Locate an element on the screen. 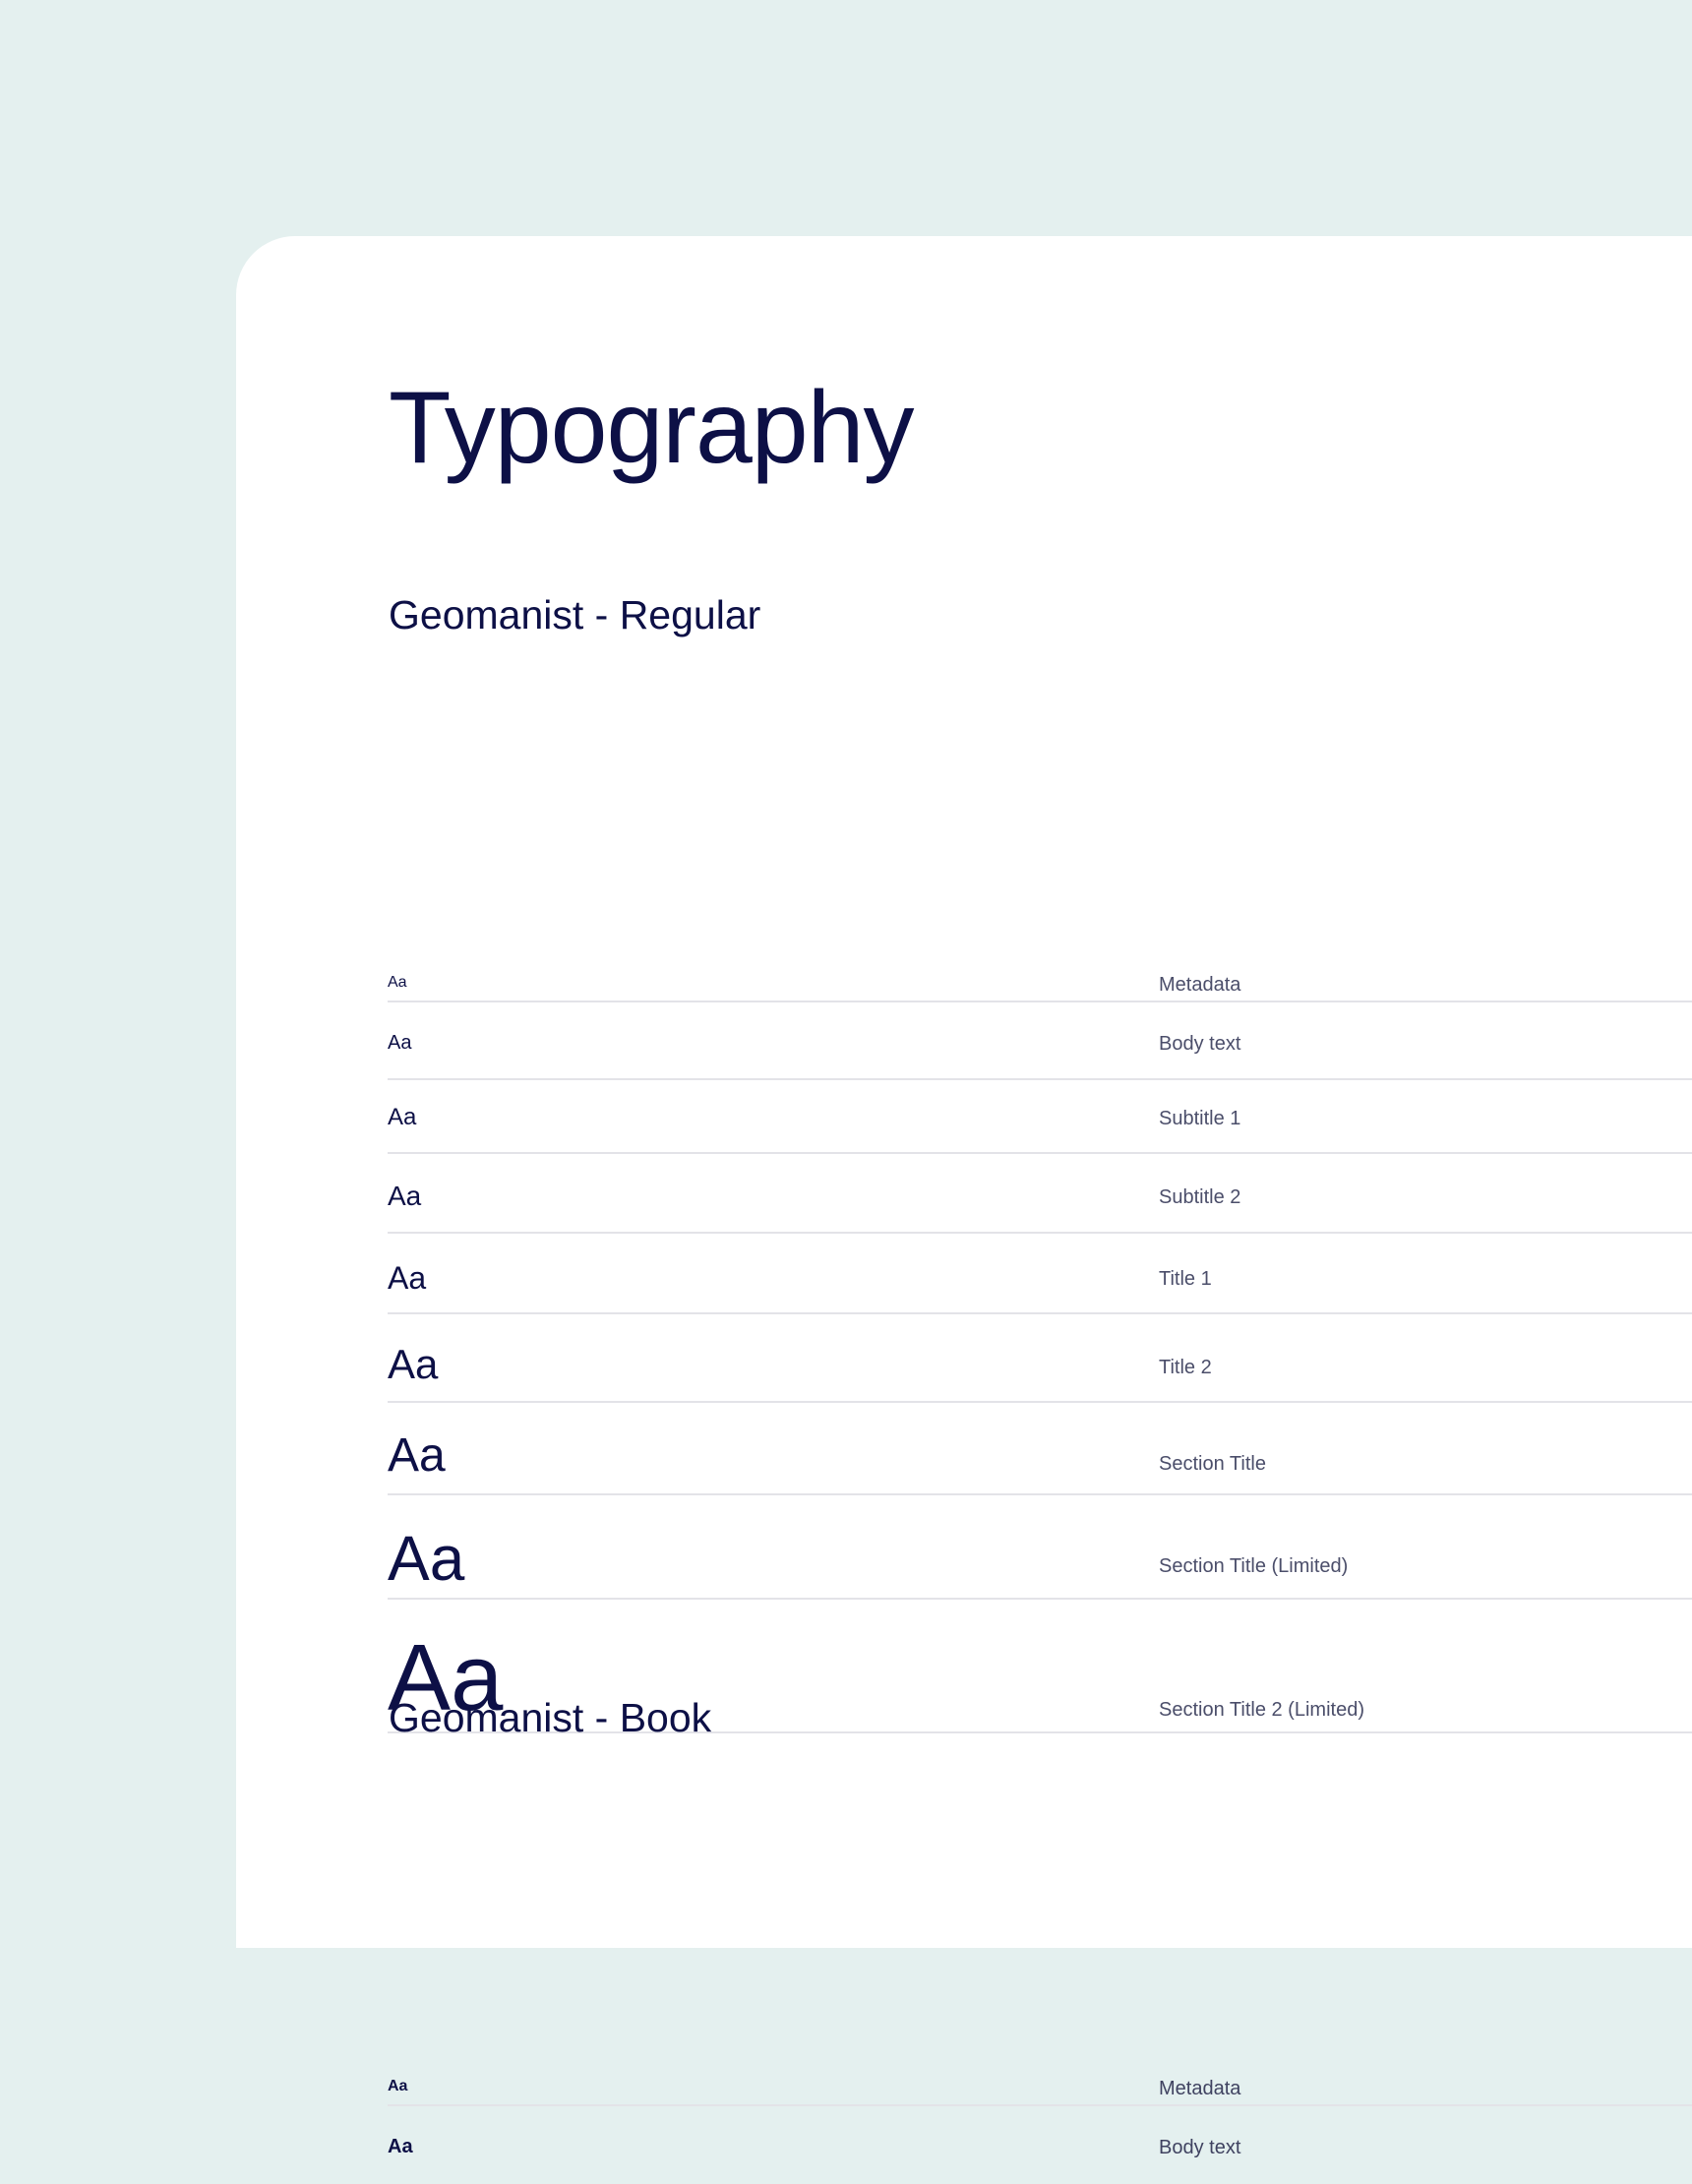 Image resolution: width=1692 pixels, height=2184 pixels. type-row-subtitle-2: Aa Subtitle 2 is located at coordinates (1040, 1194).